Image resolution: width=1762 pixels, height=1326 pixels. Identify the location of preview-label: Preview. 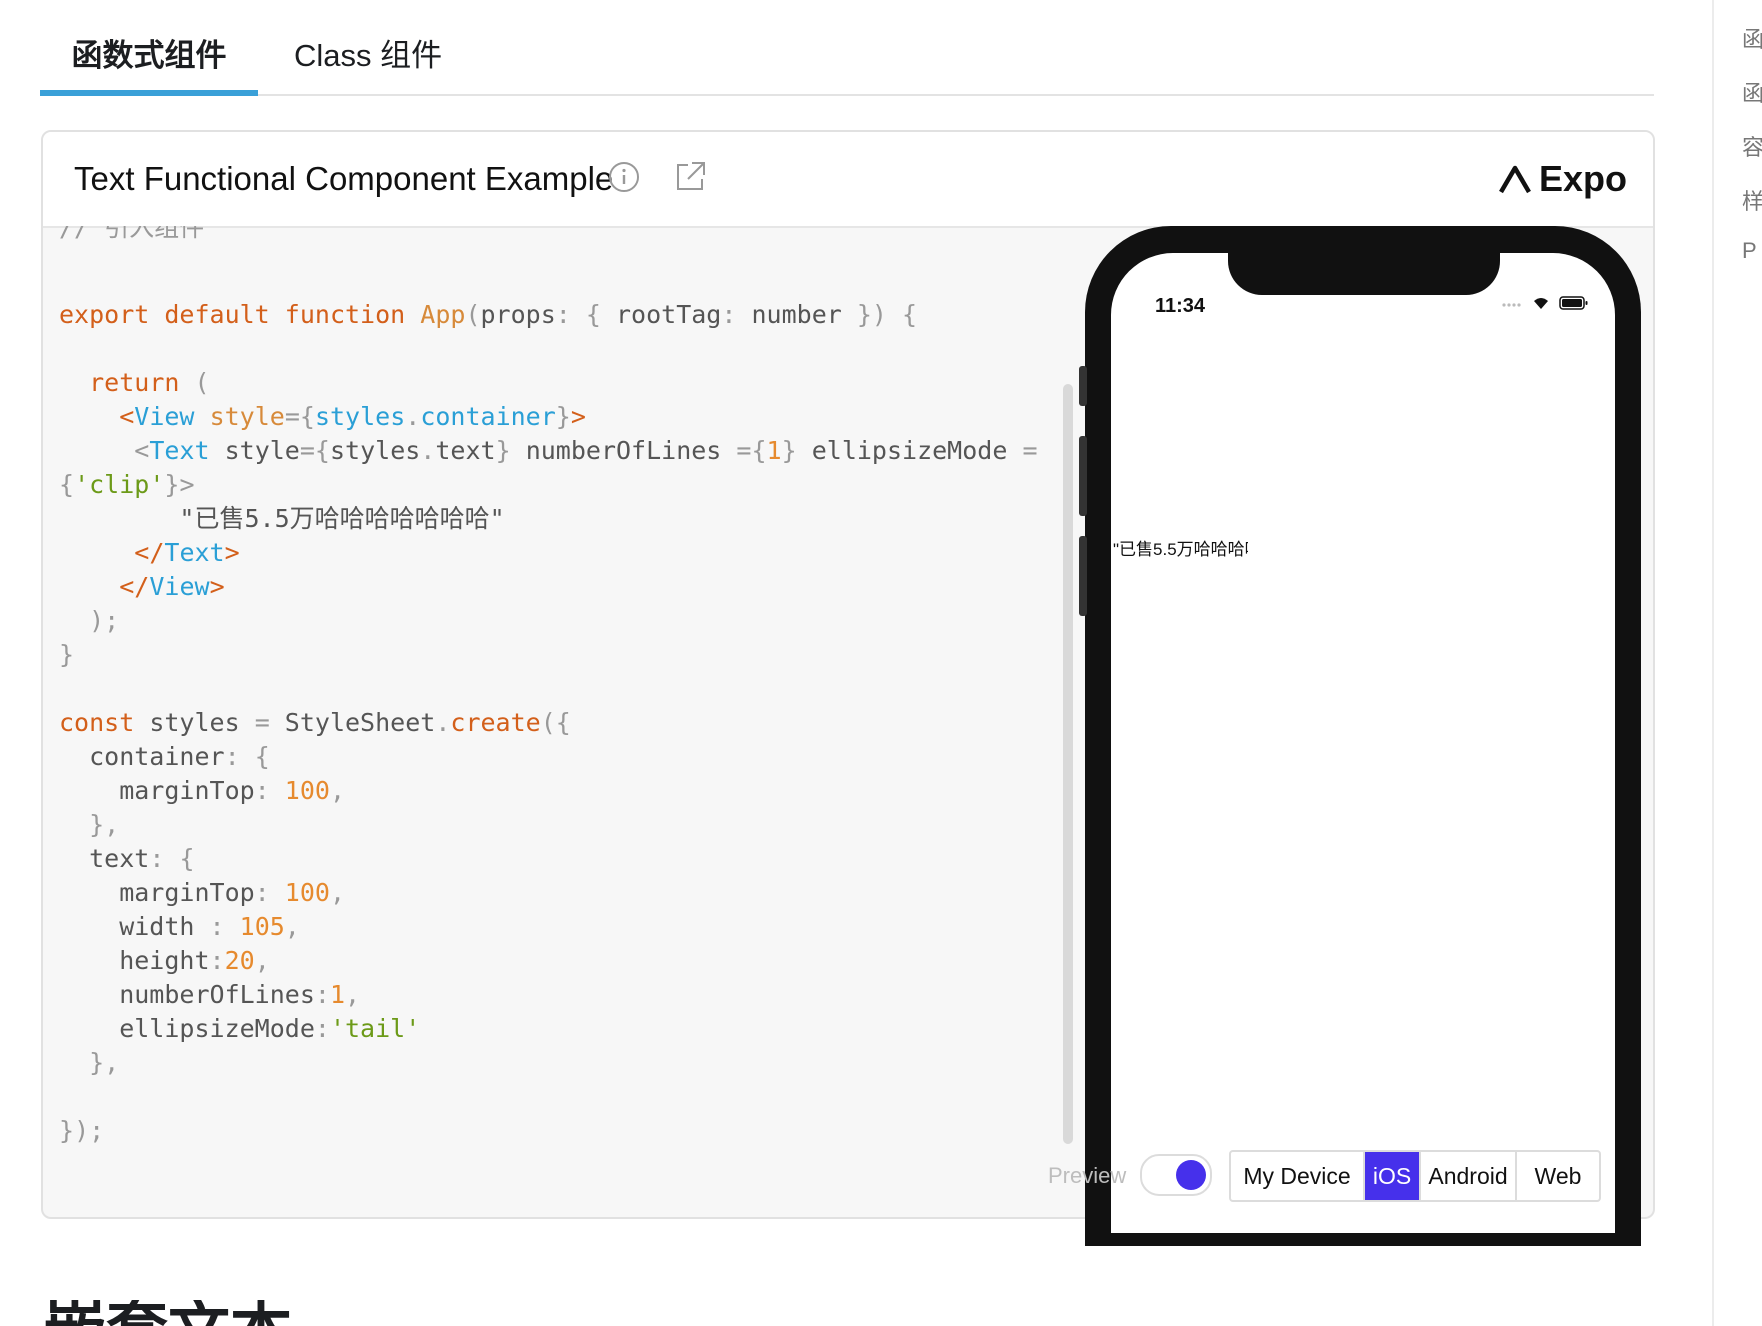
(1087, 1175).